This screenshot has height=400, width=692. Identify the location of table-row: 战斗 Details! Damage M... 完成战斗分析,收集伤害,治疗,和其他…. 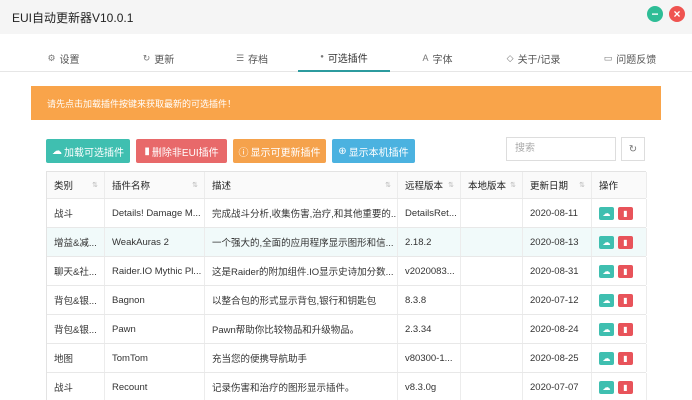
(347, 213).